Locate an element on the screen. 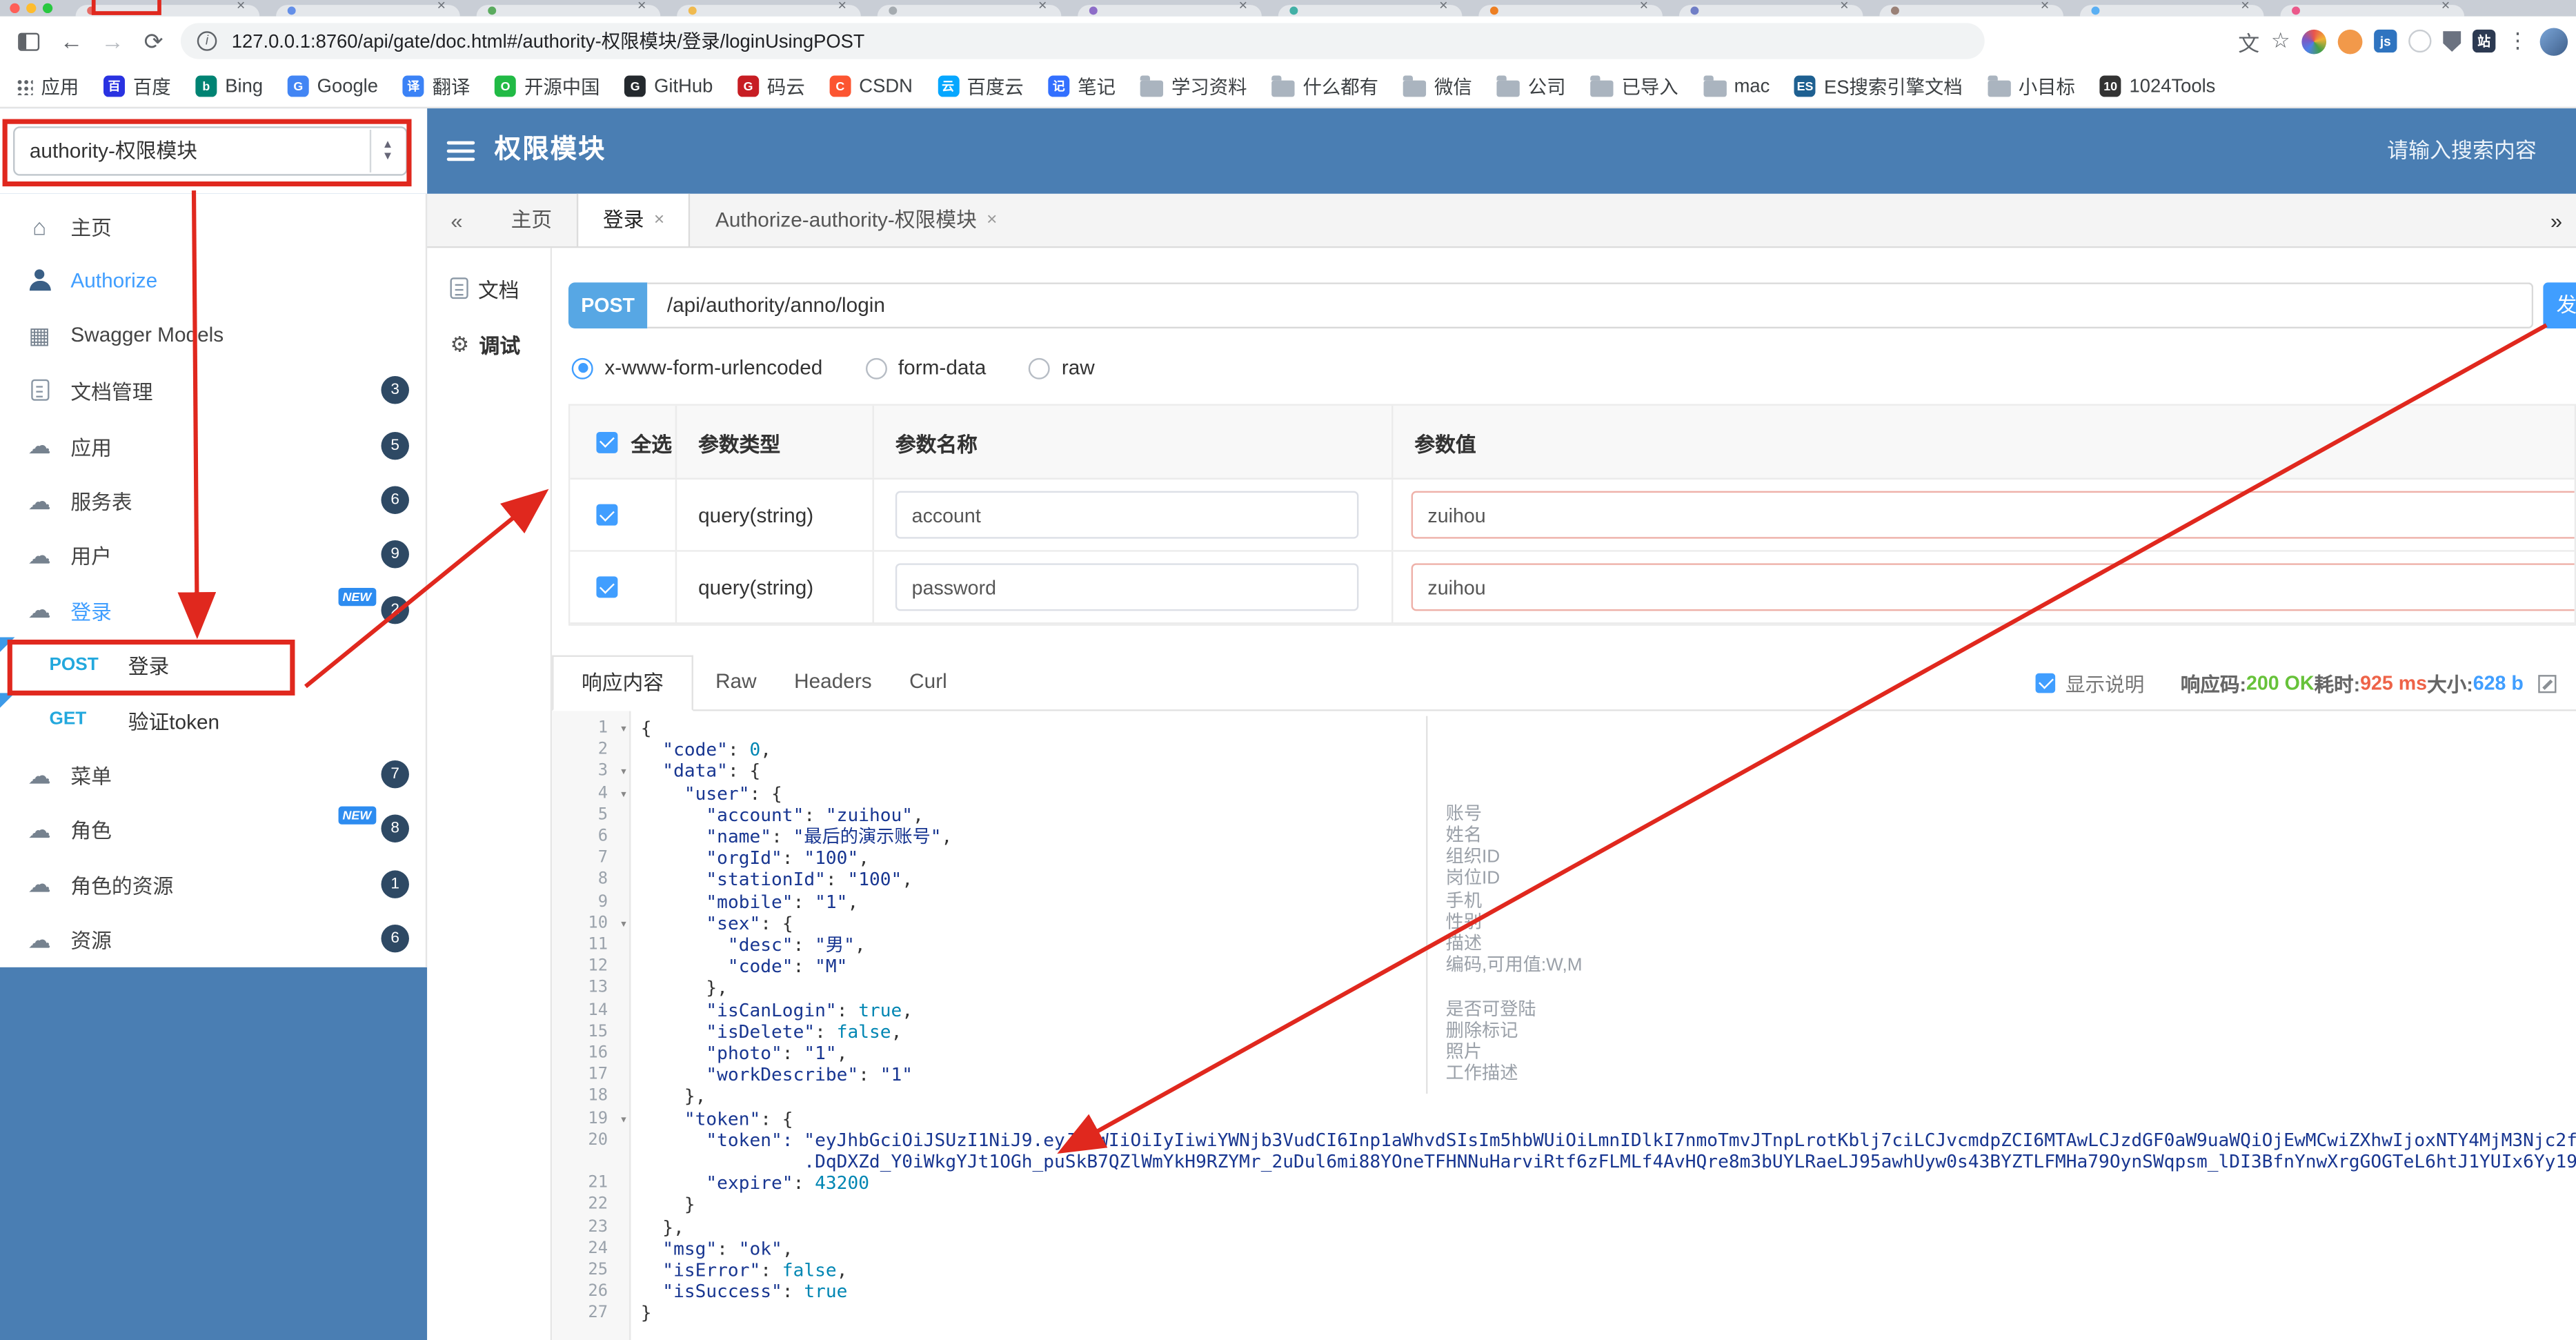 This screenshot has height=1340, width=2576. fullscreen-icon is located at coordinates (2547, 683).